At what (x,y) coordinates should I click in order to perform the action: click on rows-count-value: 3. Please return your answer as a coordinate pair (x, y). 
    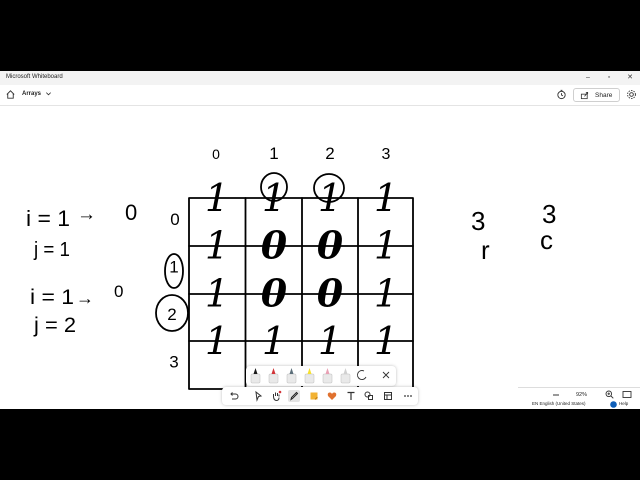
    Looking at the image, I should click on (478, 221).